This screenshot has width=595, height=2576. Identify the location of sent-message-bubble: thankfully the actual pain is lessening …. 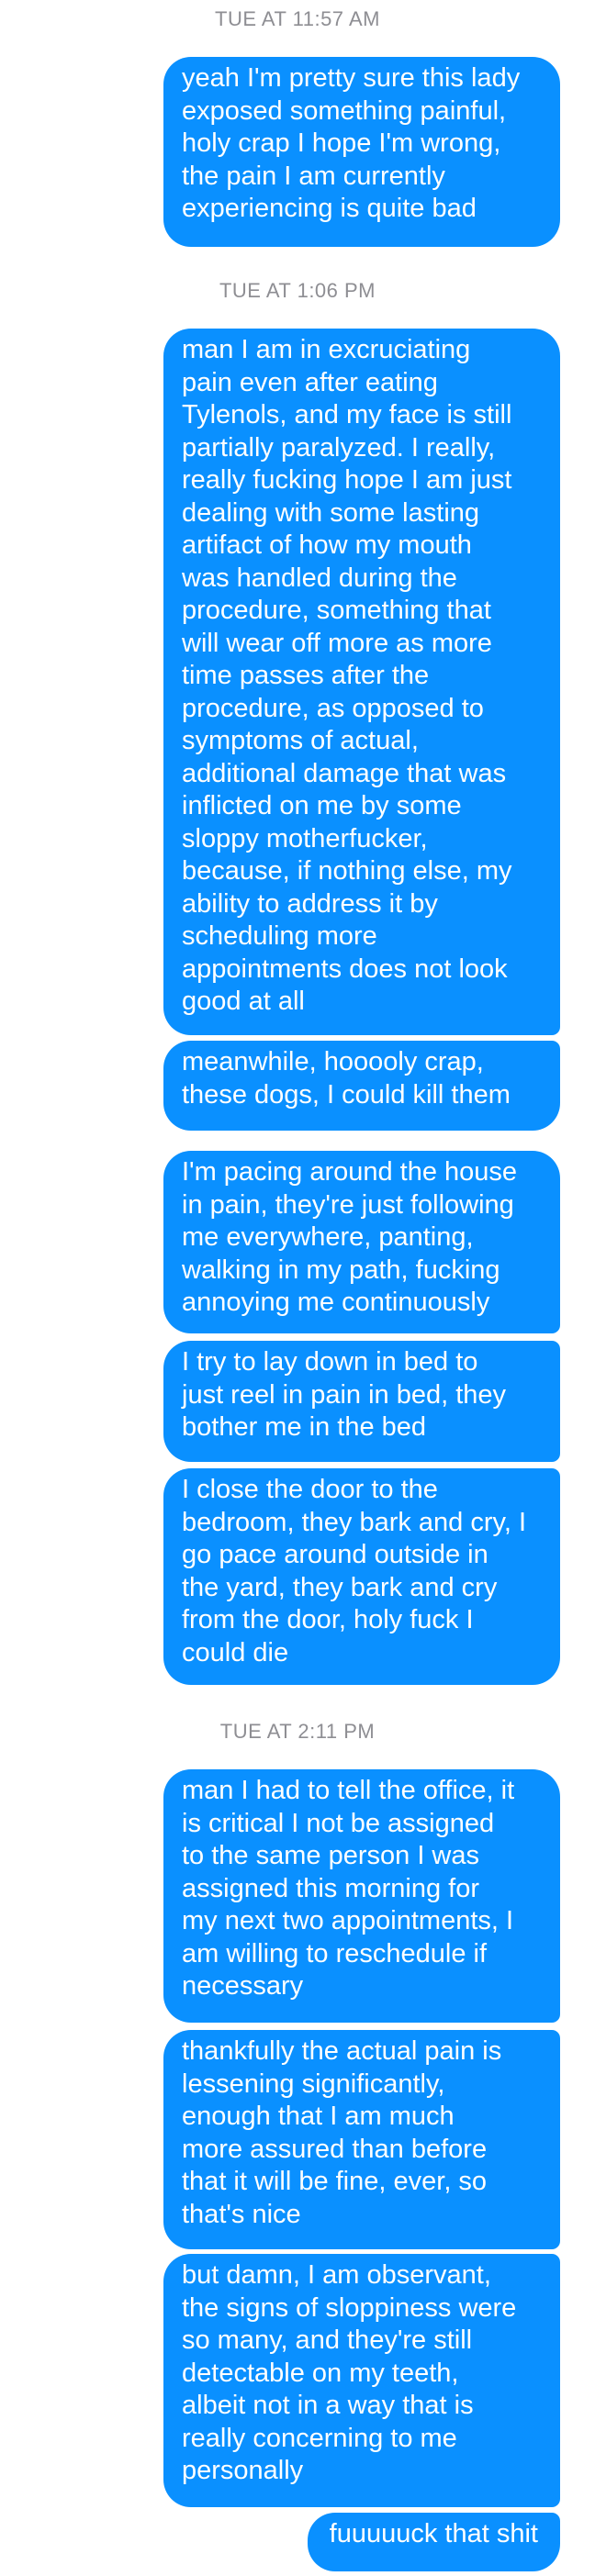
(361, 2140).